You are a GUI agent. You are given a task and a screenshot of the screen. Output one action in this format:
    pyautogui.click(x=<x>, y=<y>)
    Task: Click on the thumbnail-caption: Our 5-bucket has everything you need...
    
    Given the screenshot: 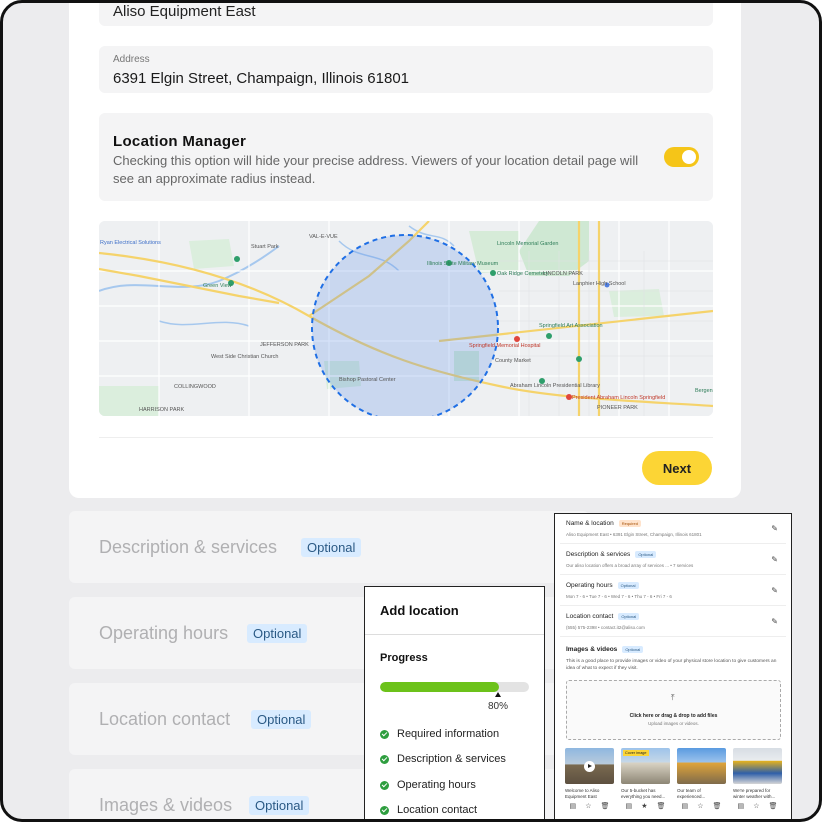 What is the action you would take?
    pyautogui.click(x=643, y=793)
    